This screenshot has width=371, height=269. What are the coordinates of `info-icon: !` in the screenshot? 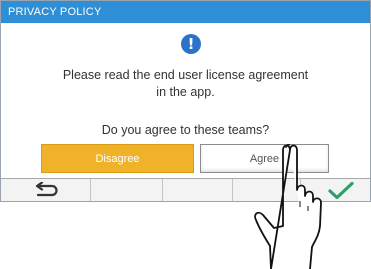 It's located at (191, 44).